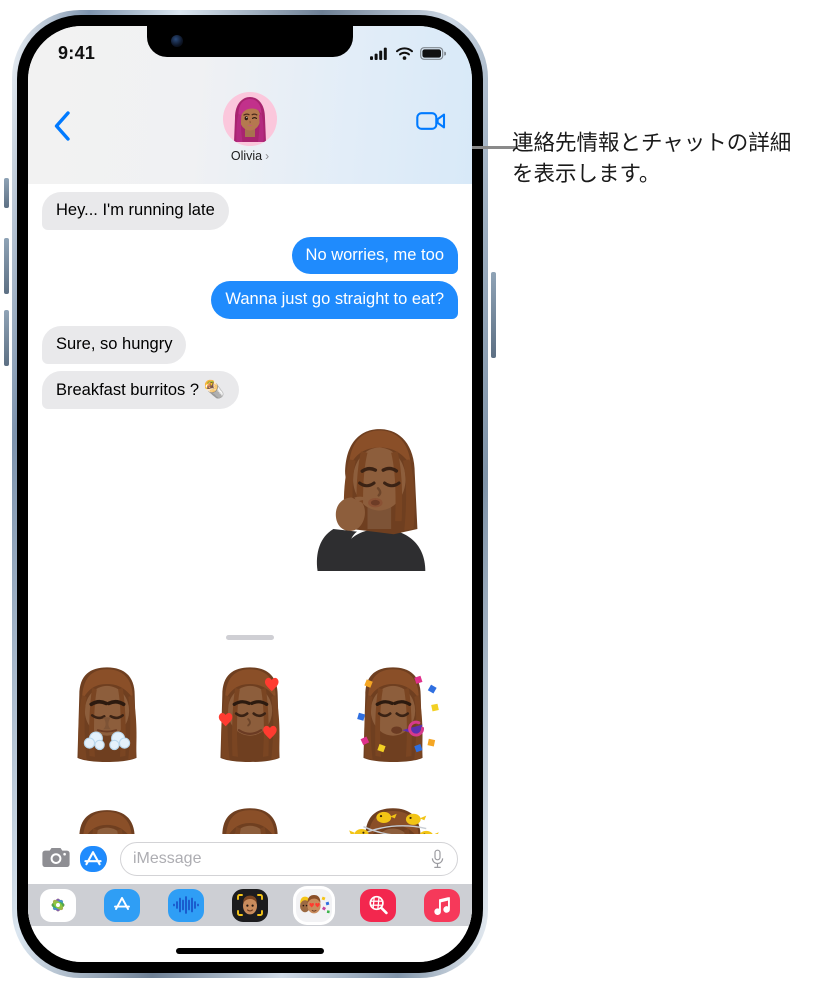 Image resolution: width=830 pixels, height=990 pixels. I want to click on message-input-bar: iMessage, so click(250, 859).